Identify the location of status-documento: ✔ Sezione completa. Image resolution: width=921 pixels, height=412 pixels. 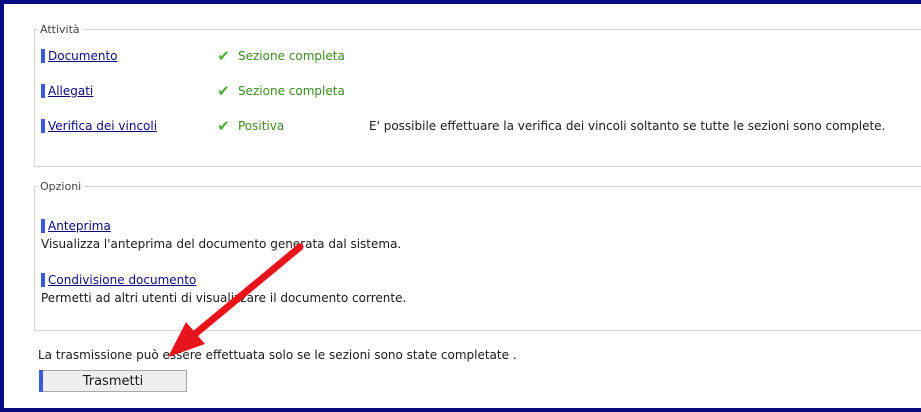
(281, 56).